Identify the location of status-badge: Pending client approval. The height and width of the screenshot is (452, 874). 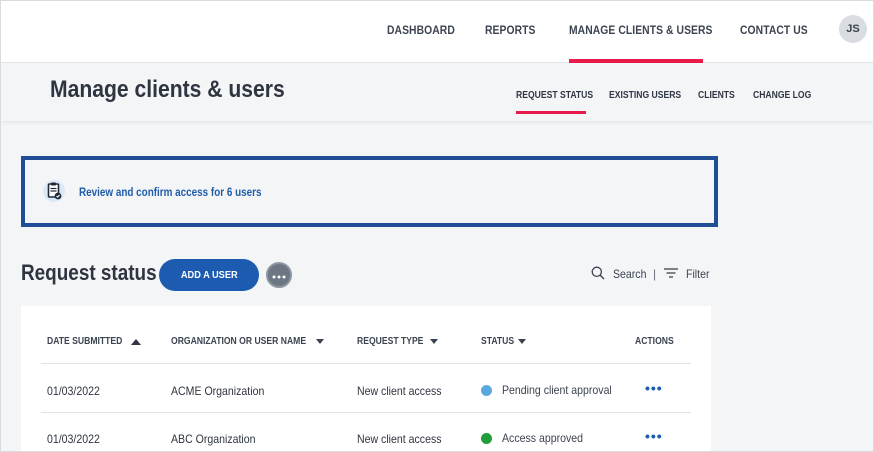
(554, 390).